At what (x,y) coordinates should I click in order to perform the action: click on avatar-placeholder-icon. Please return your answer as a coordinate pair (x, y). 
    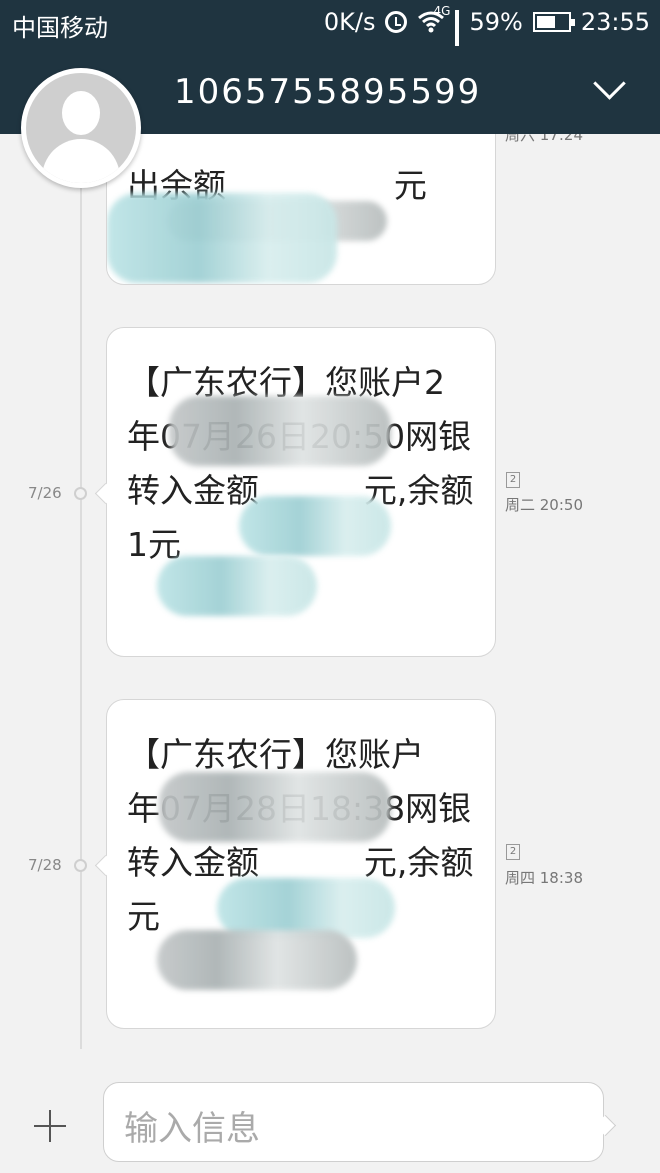
    Looking at the image, I should click on (81, 128).